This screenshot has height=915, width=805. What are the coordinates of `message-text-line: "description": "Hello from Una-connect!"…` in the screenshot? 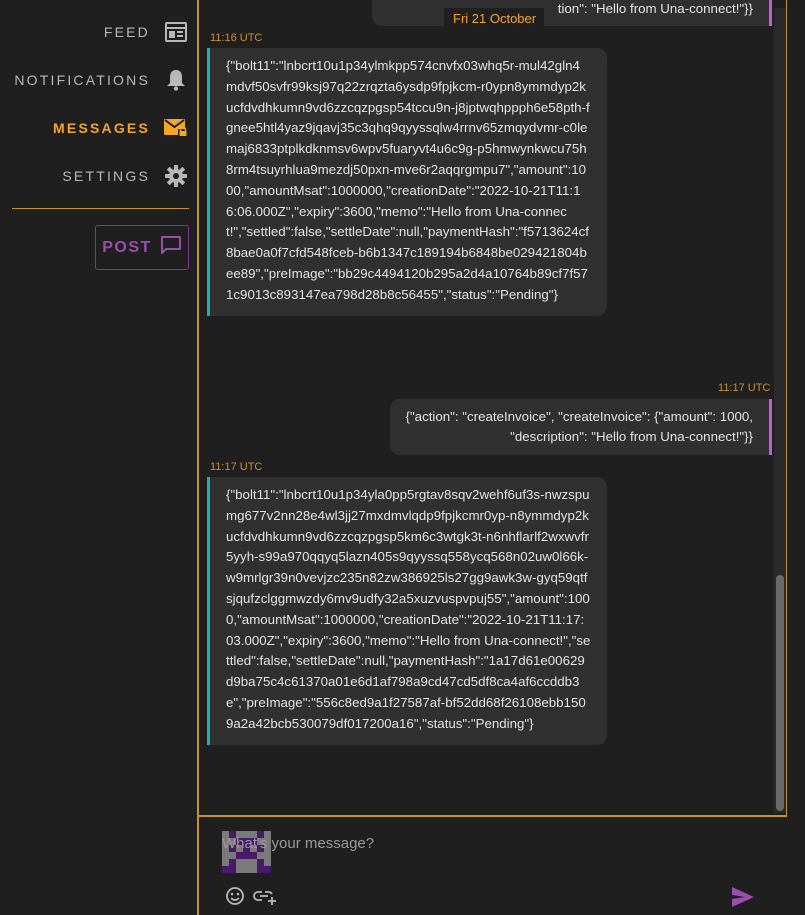 It's located at (631, 436).